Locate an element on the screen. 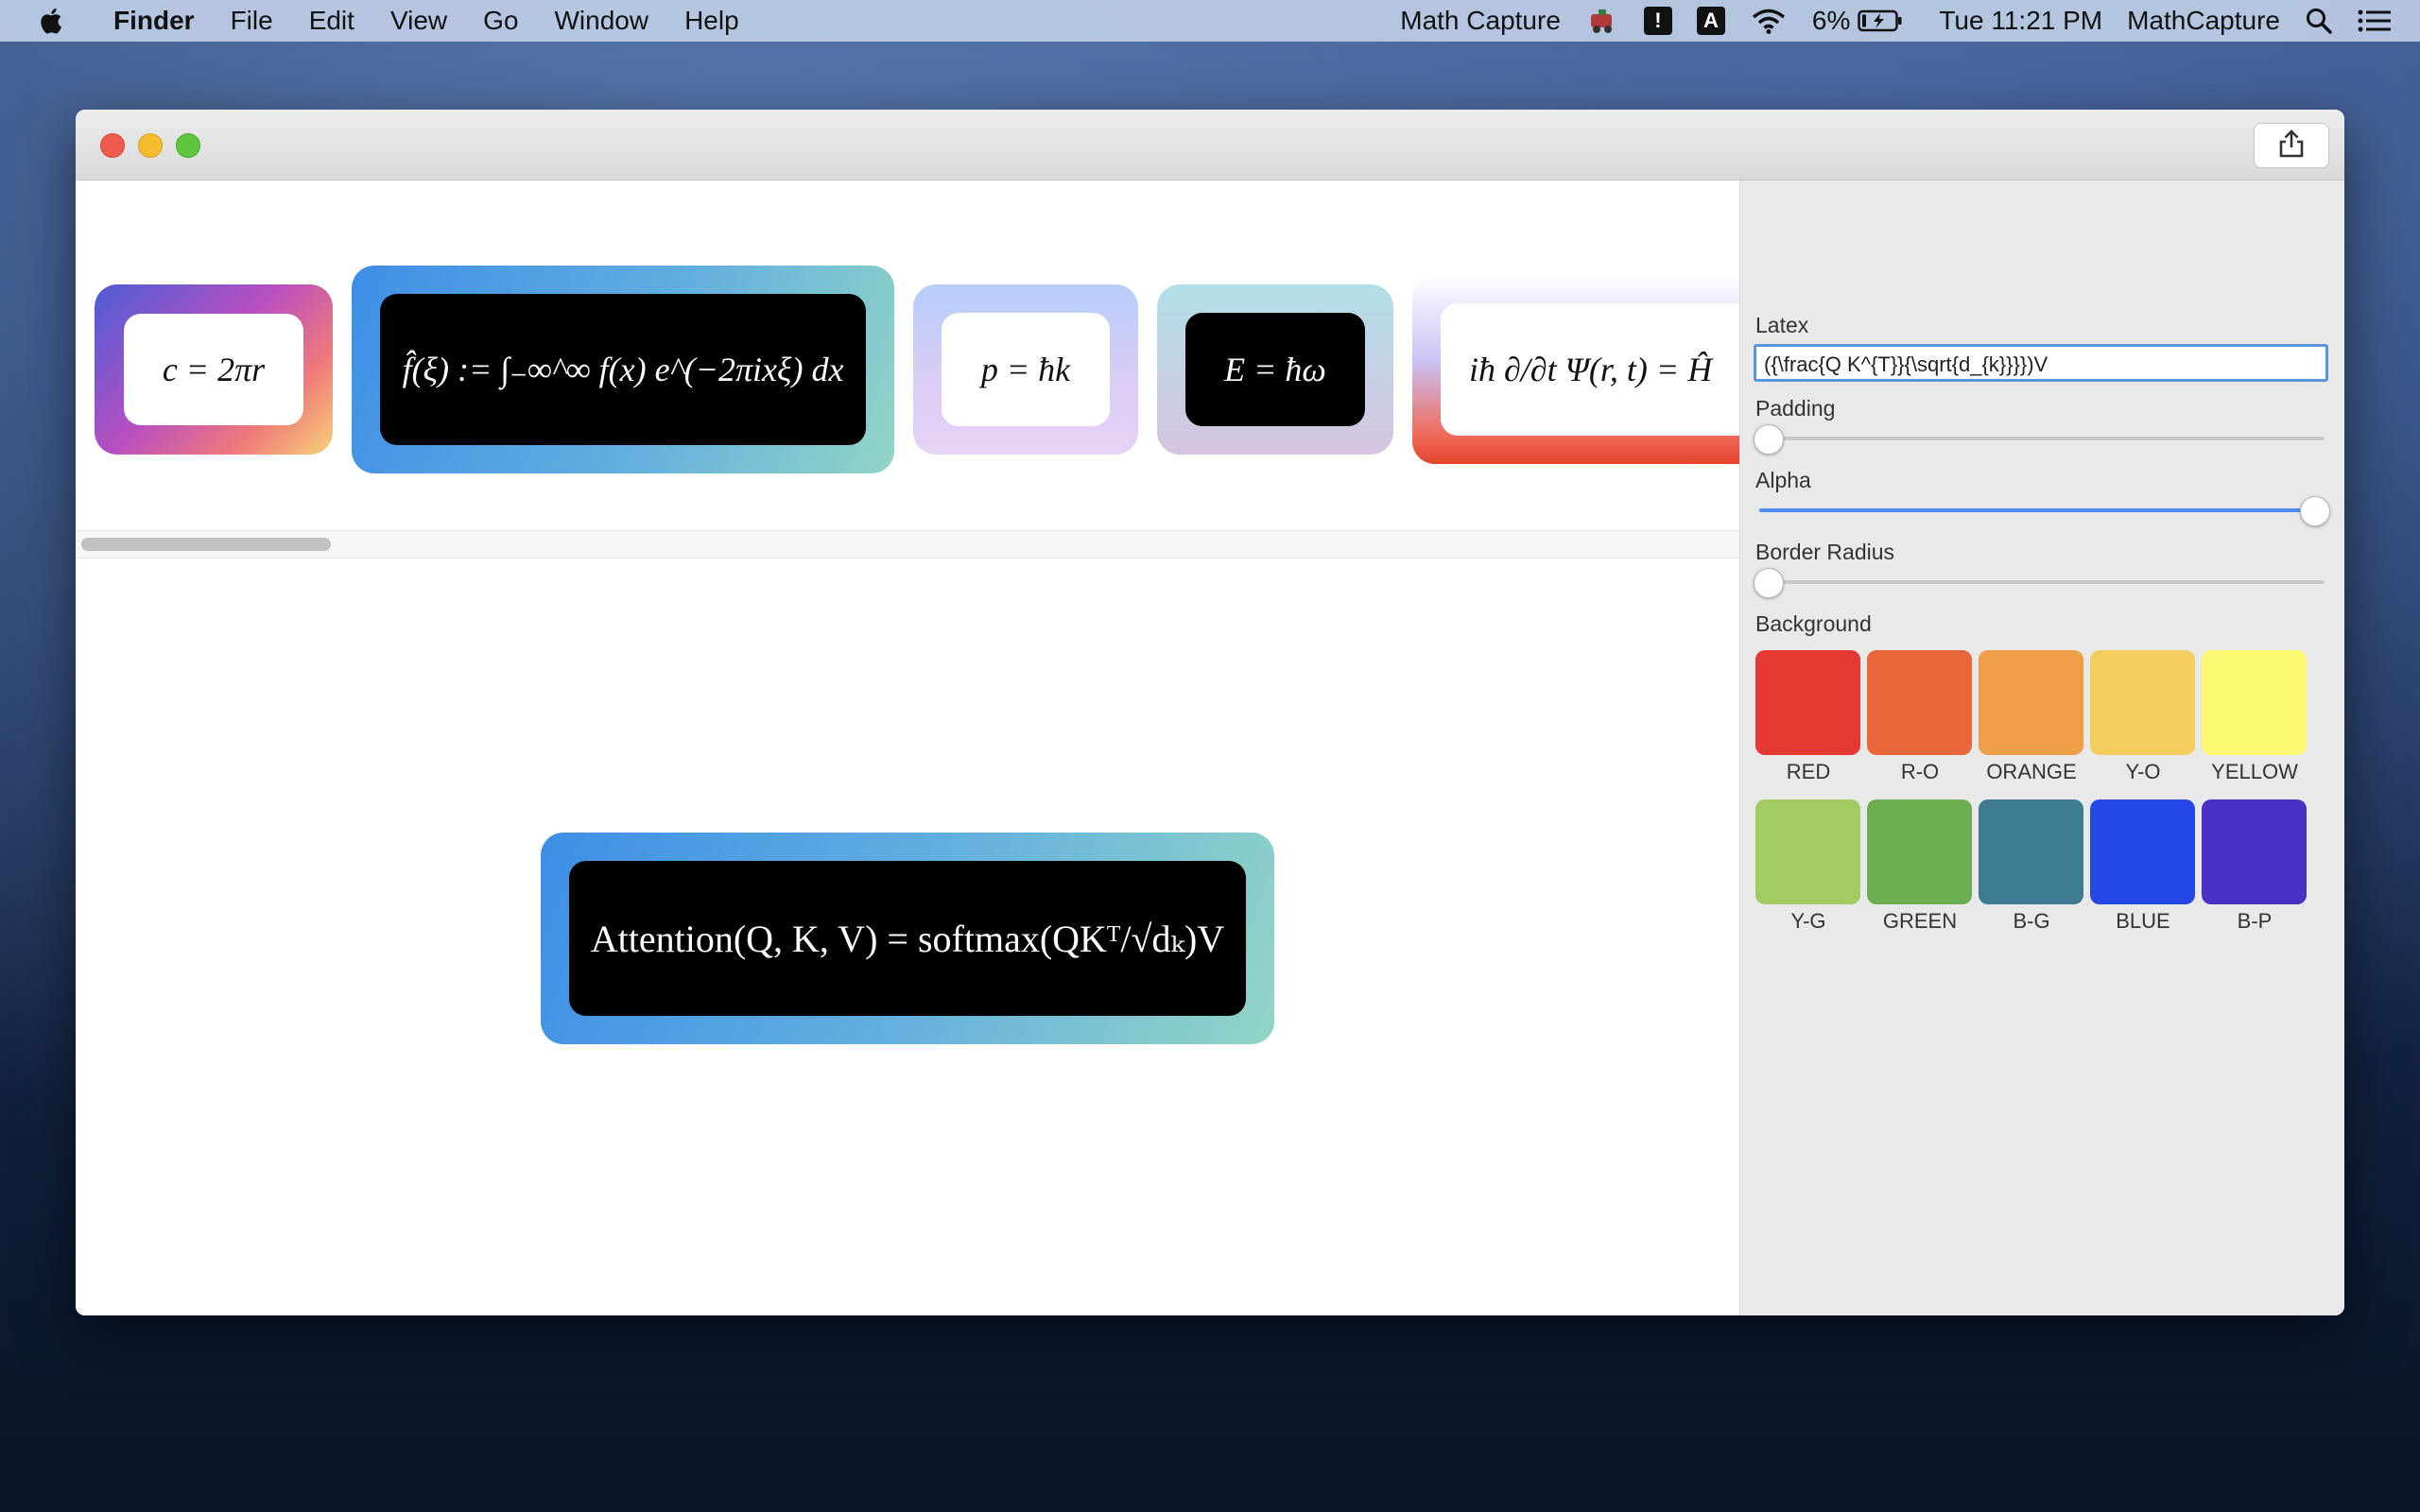 The width and height of the screenshot is (2420, 1512). menu-app-name: Finder is located at coordinates (154, 21).